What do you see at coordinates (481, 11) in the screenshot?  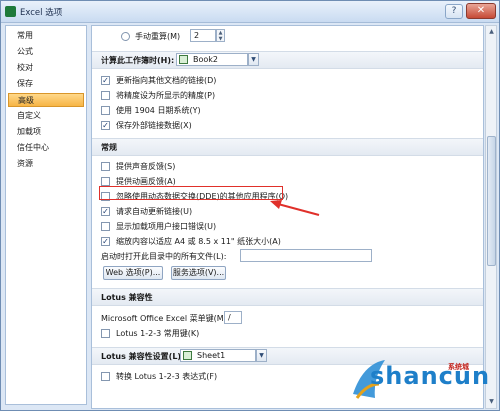 I see `close-button: ✕` at bounding box center [481, 11].